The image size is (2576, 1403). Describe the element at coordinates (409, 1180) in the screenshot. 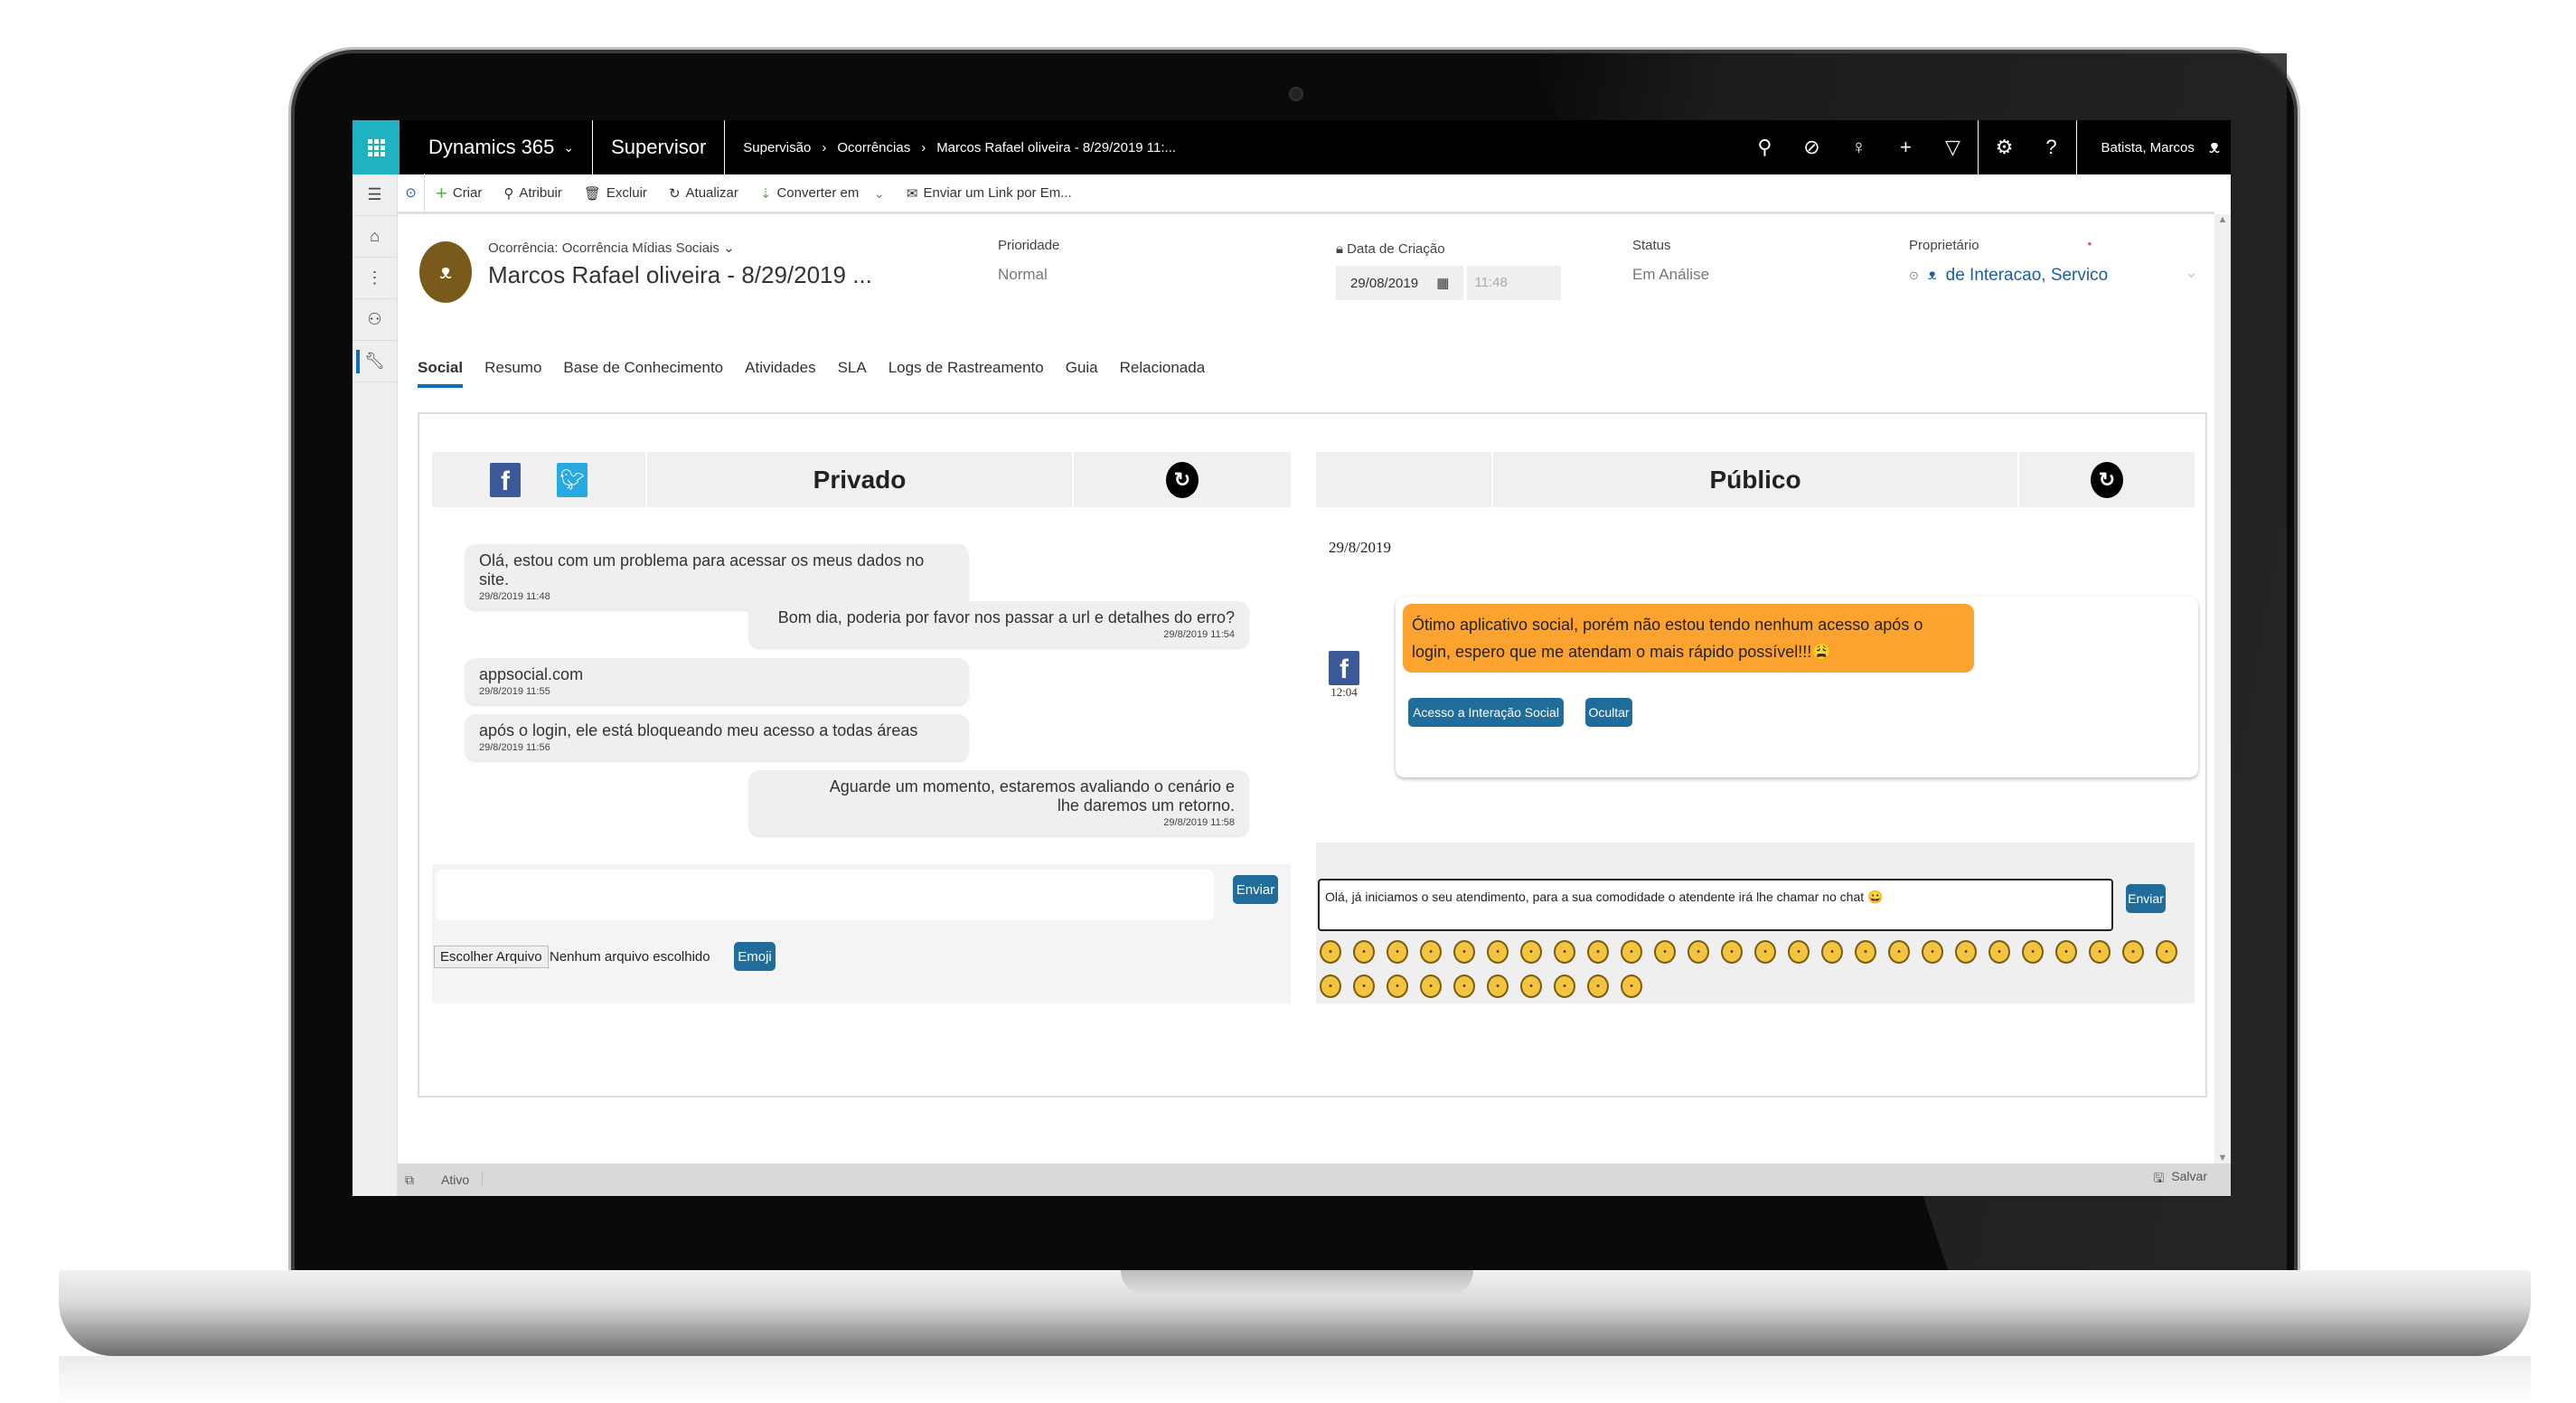

I see `open-window-icon: ⧉` at that location.